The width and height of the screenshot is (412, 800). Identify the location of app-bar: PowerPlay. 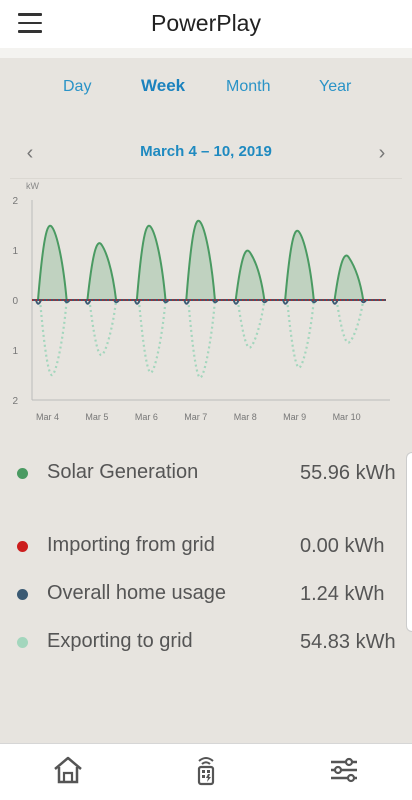
(206, 24).